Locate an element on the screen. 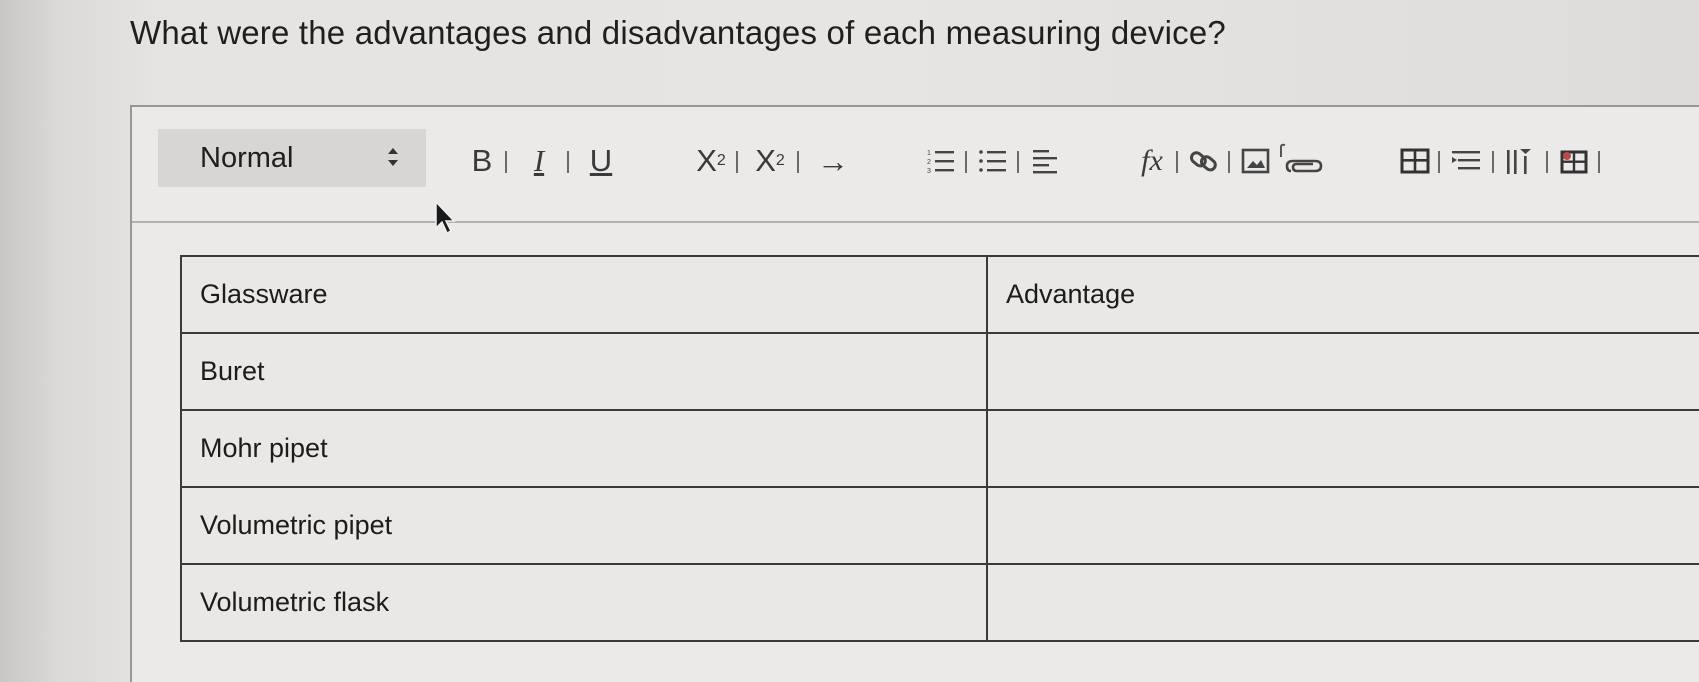 This screenshot has height=682, width=1699. row-icon is located at coordinates (1466, 160).